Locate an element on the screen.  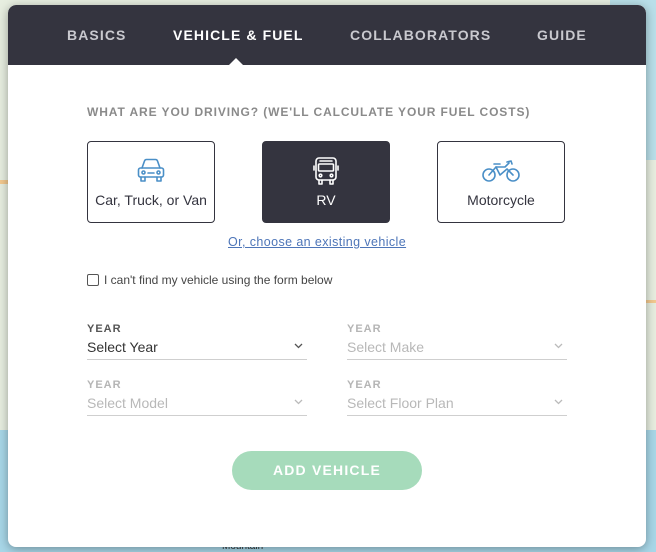
vehicle-type-car: Car, Truck, or Van is located at coordinates (151, 182).